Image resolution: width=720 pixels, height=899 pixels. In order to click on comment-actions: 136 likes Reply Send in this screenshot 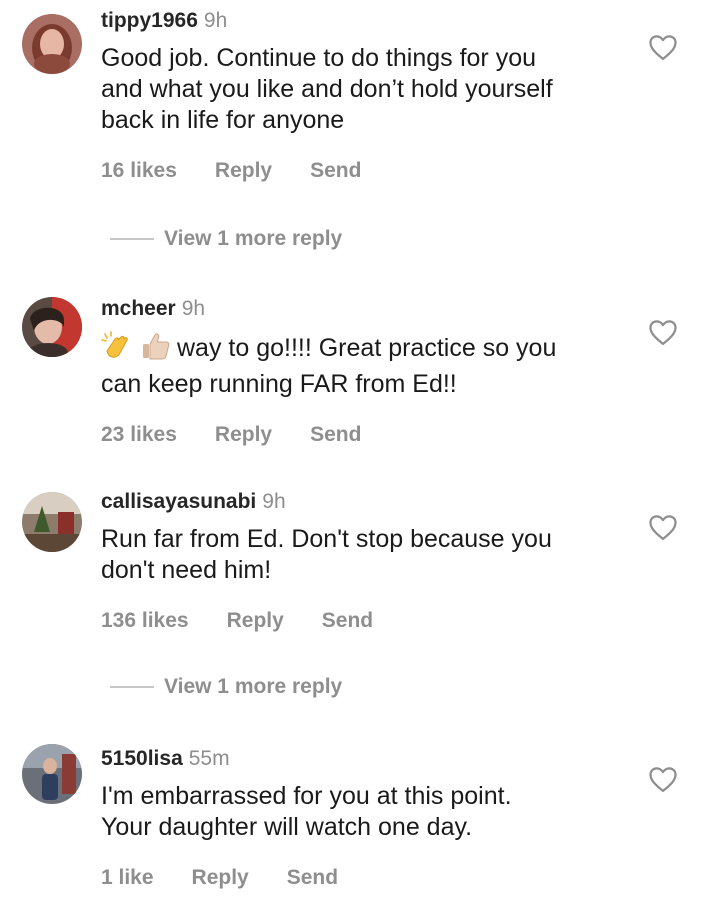, I will do `click(371, 621)`.